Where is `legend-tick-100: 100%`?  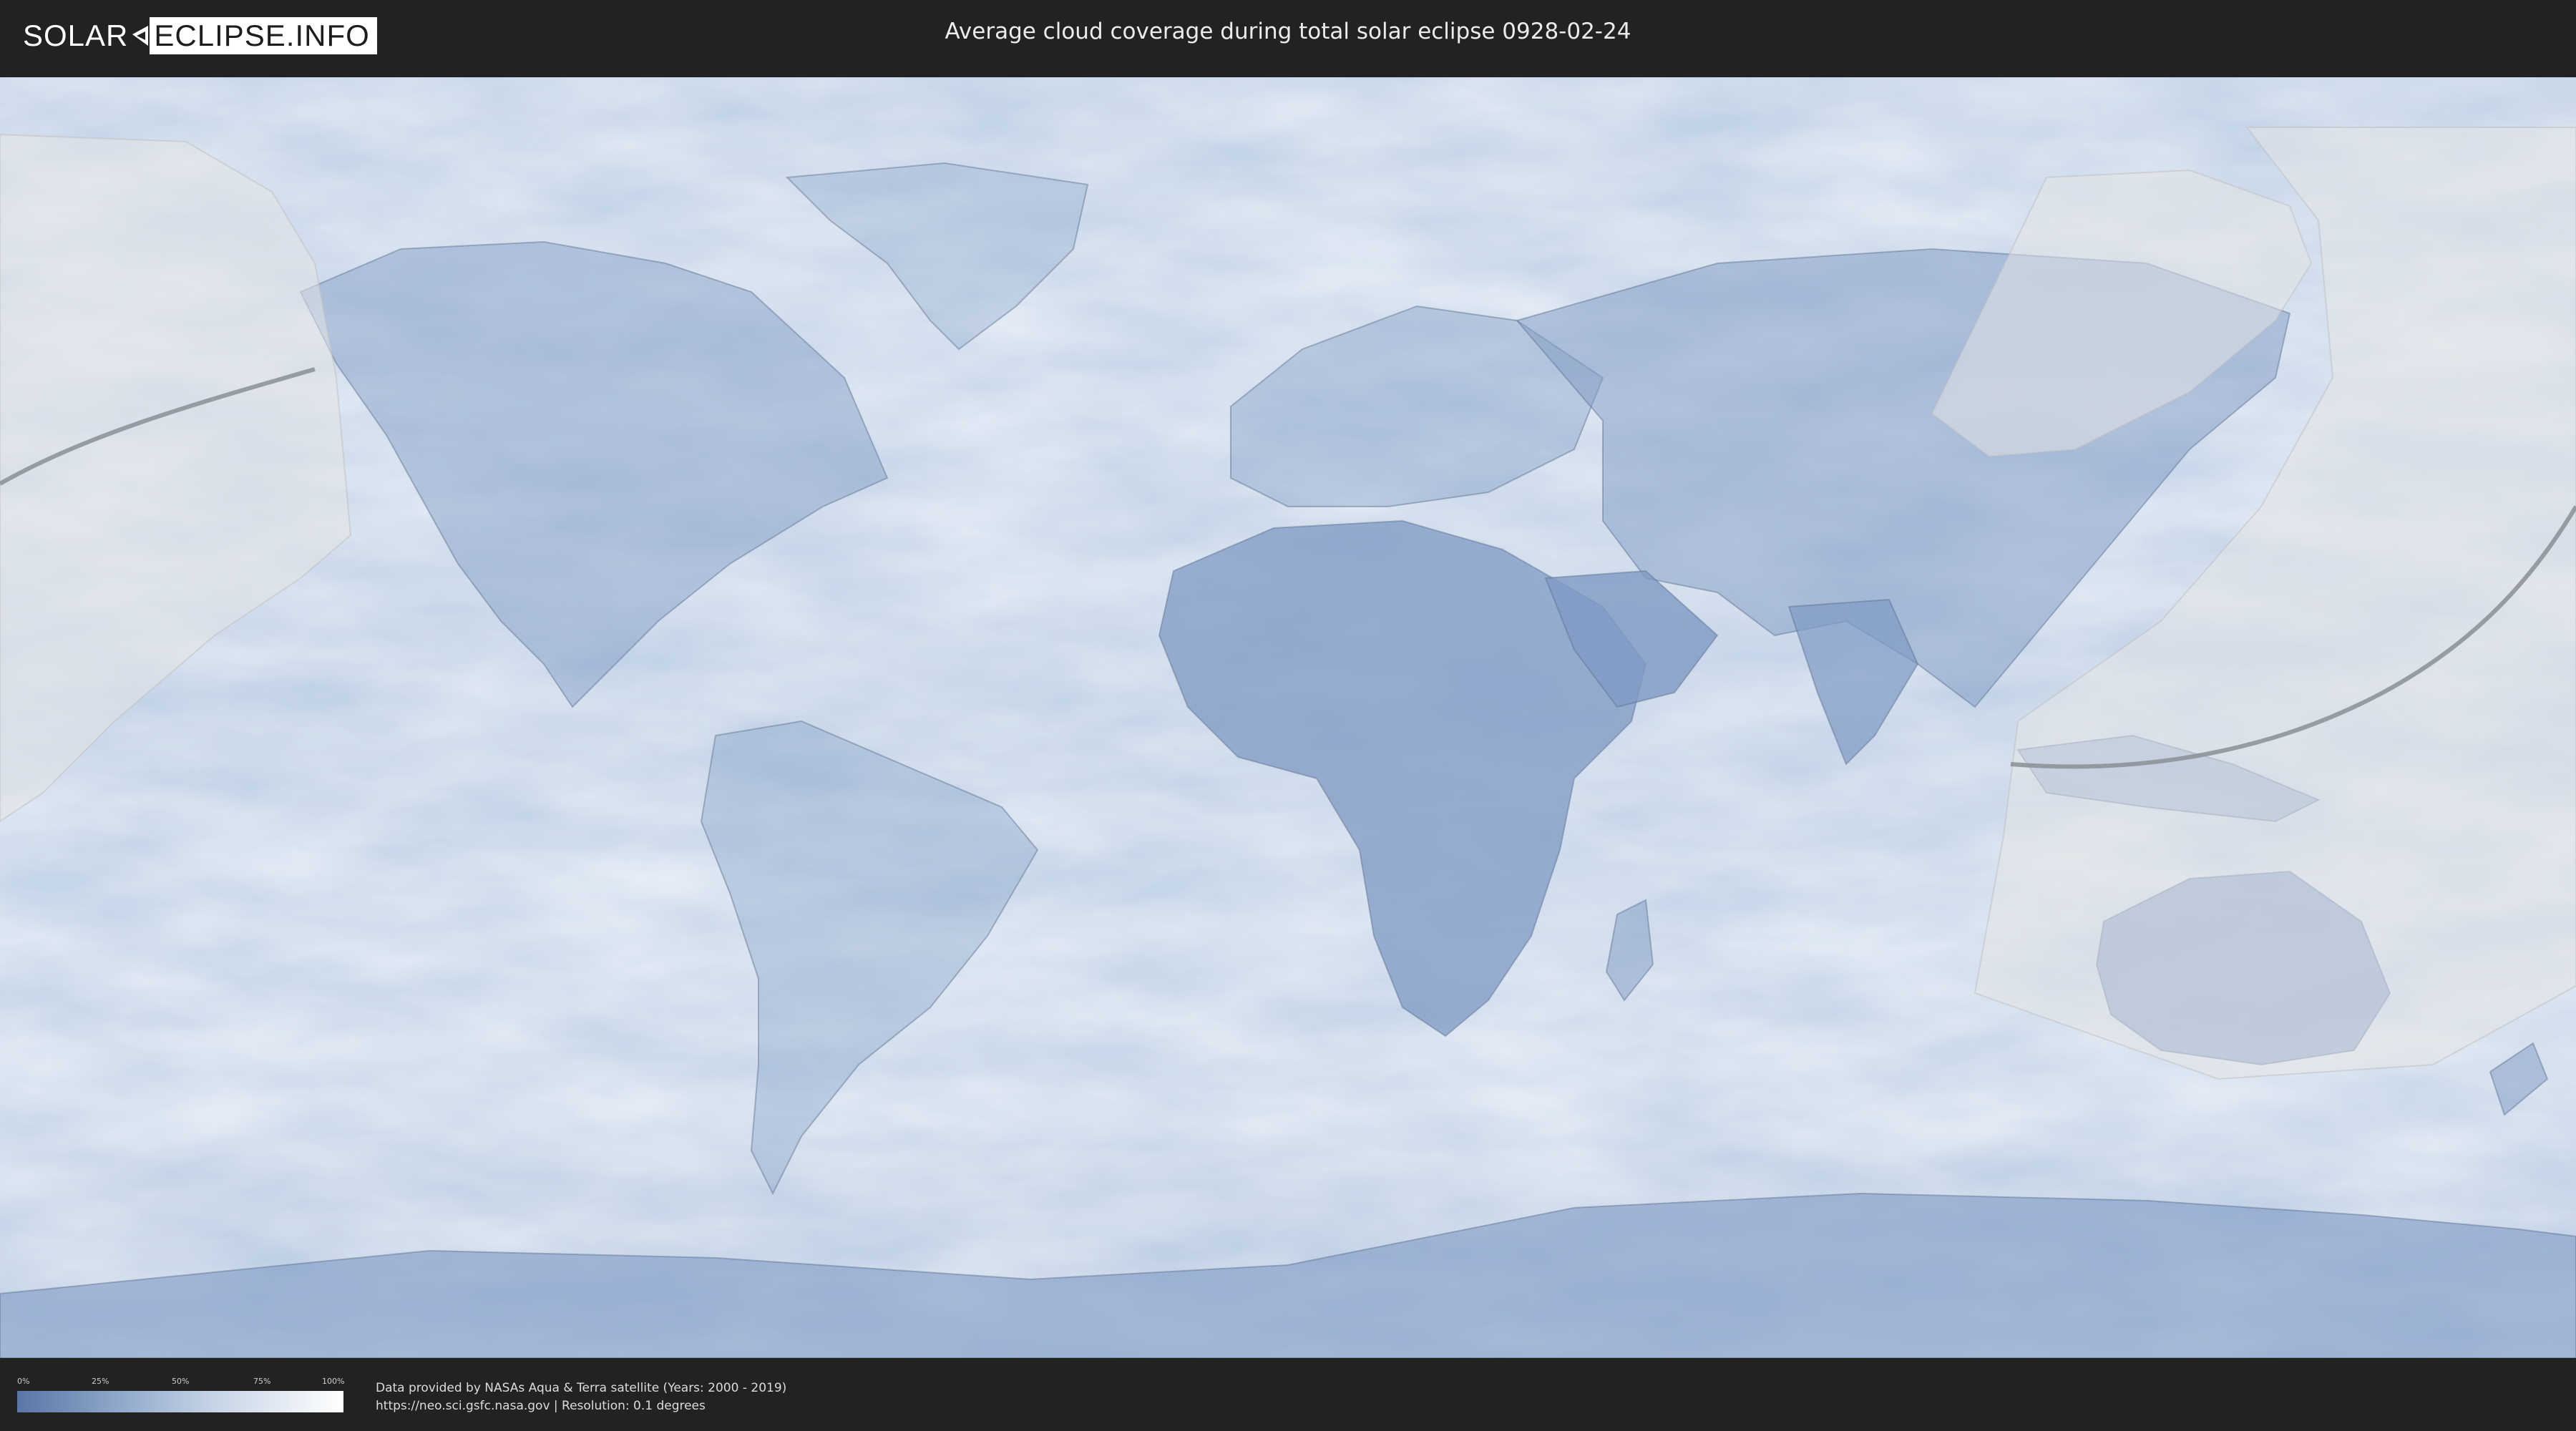
legend-tick-100: 100% is located at coordinates (333, 1382).